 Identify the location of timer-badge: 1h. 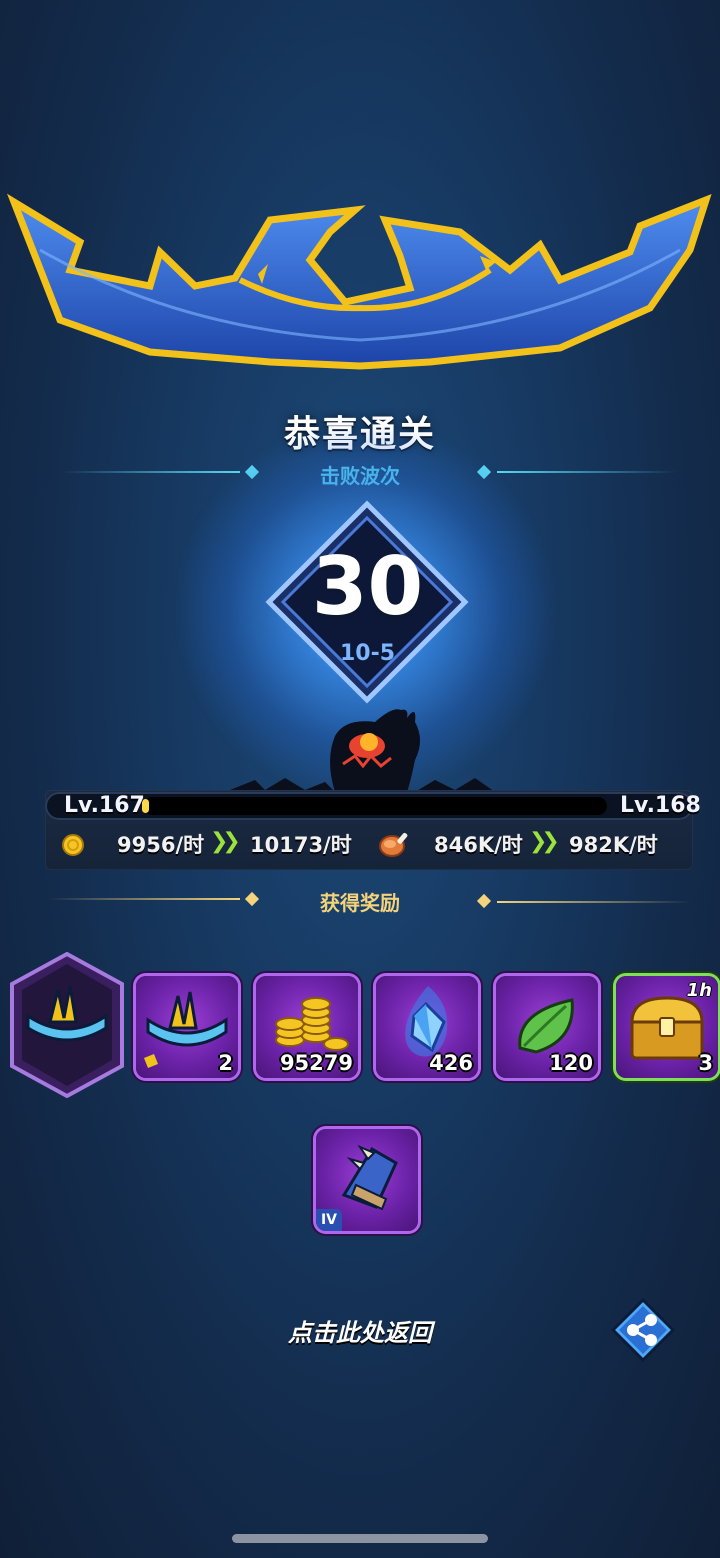
(699, 990).